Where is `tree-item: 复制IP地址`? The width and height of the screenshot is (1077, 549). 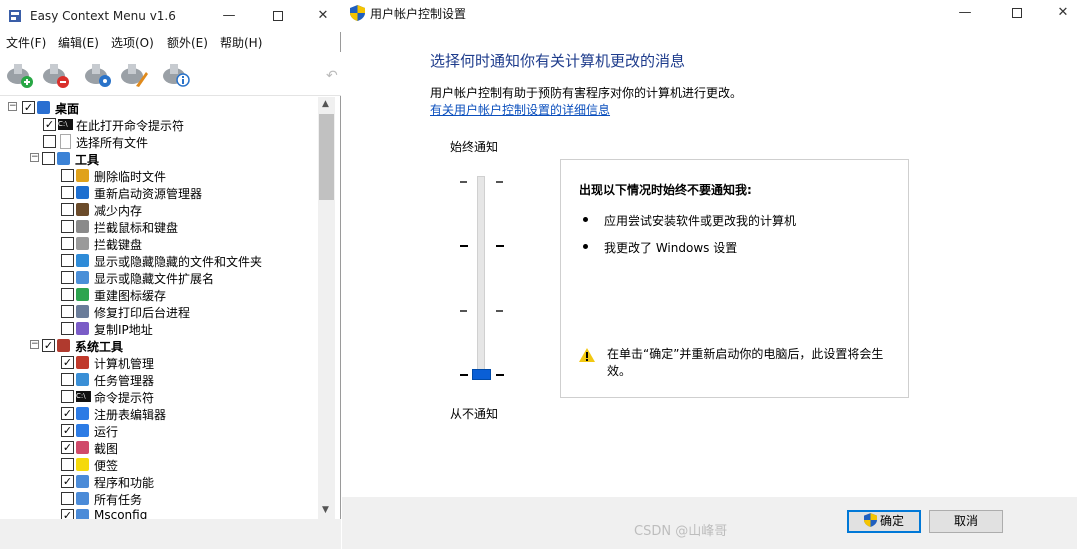
tree-item: 复制IP地址 is located at coordinates (159, 328).